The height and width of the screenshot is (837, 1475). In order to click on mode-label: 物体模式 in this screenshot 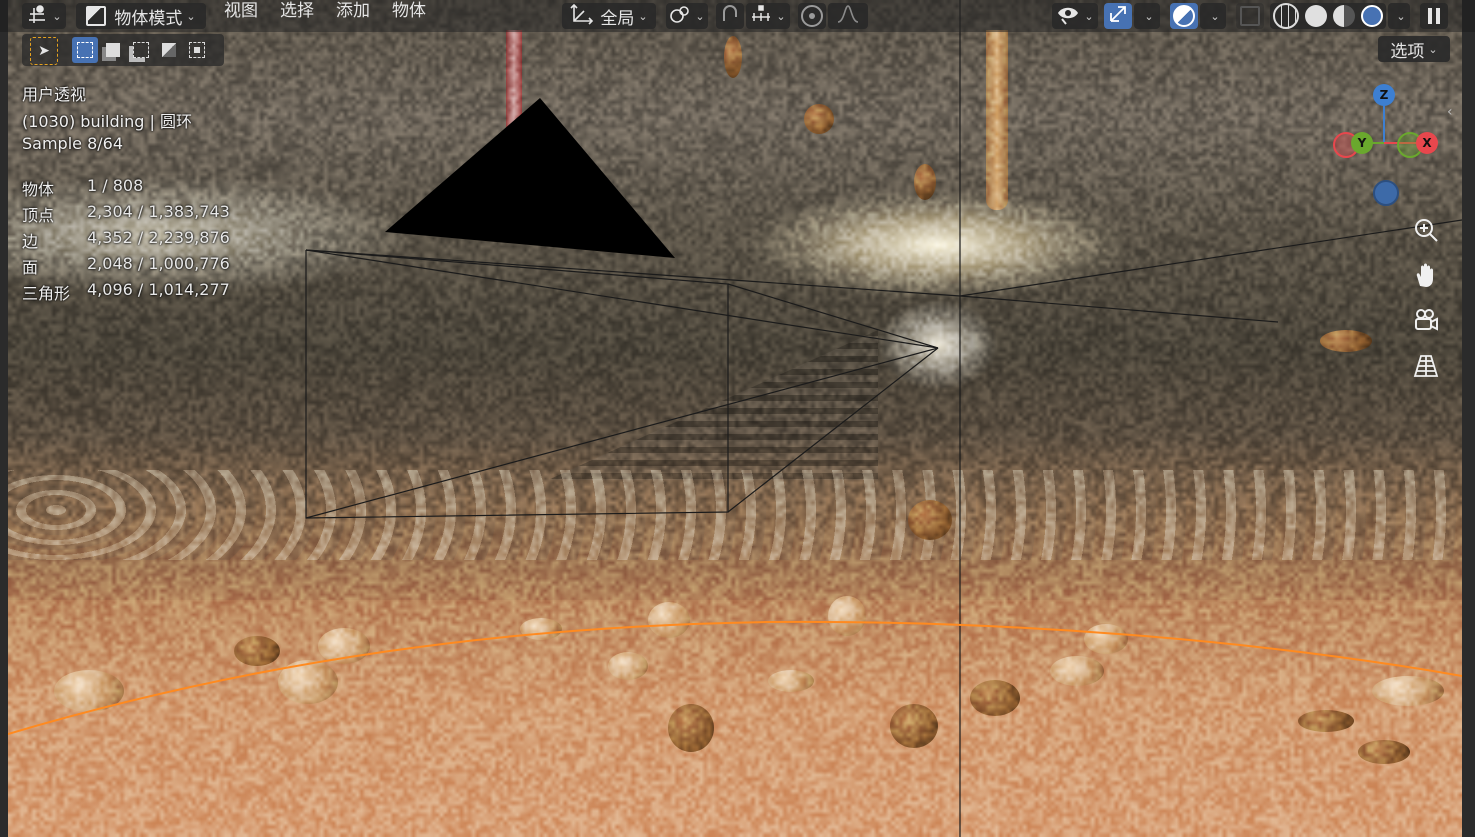, I will do `click(148, 16)`.